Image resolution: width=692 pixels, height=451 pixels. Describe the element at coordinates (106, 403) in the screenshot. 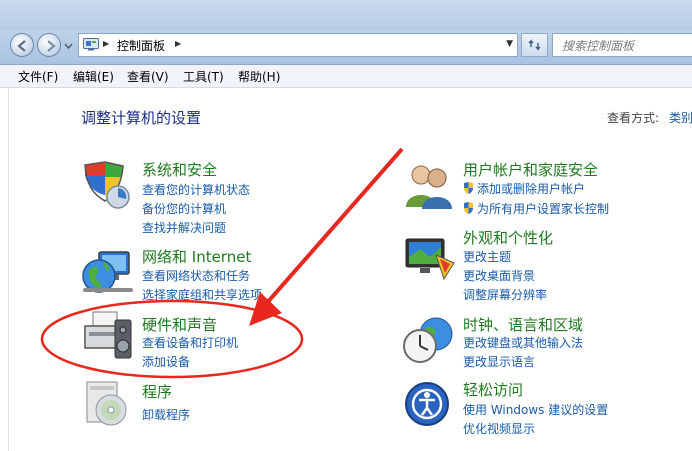

I see `programs-disc-icon` at that location.